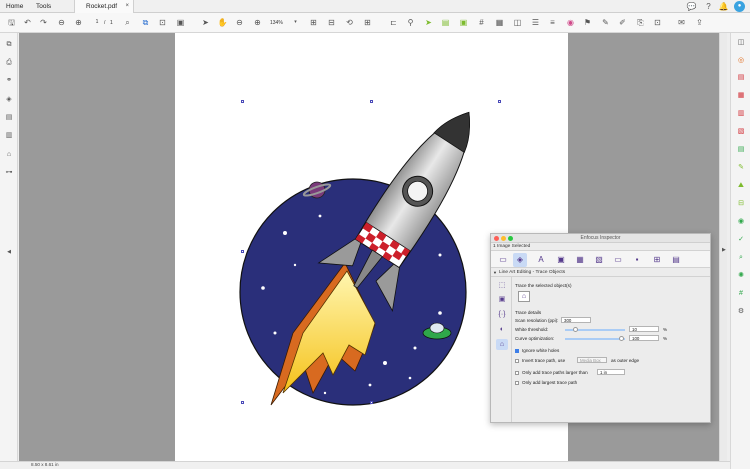  Describe the element at coordinates (503, 260) in the screenshot. I see `general-icon: ▭` at that location.